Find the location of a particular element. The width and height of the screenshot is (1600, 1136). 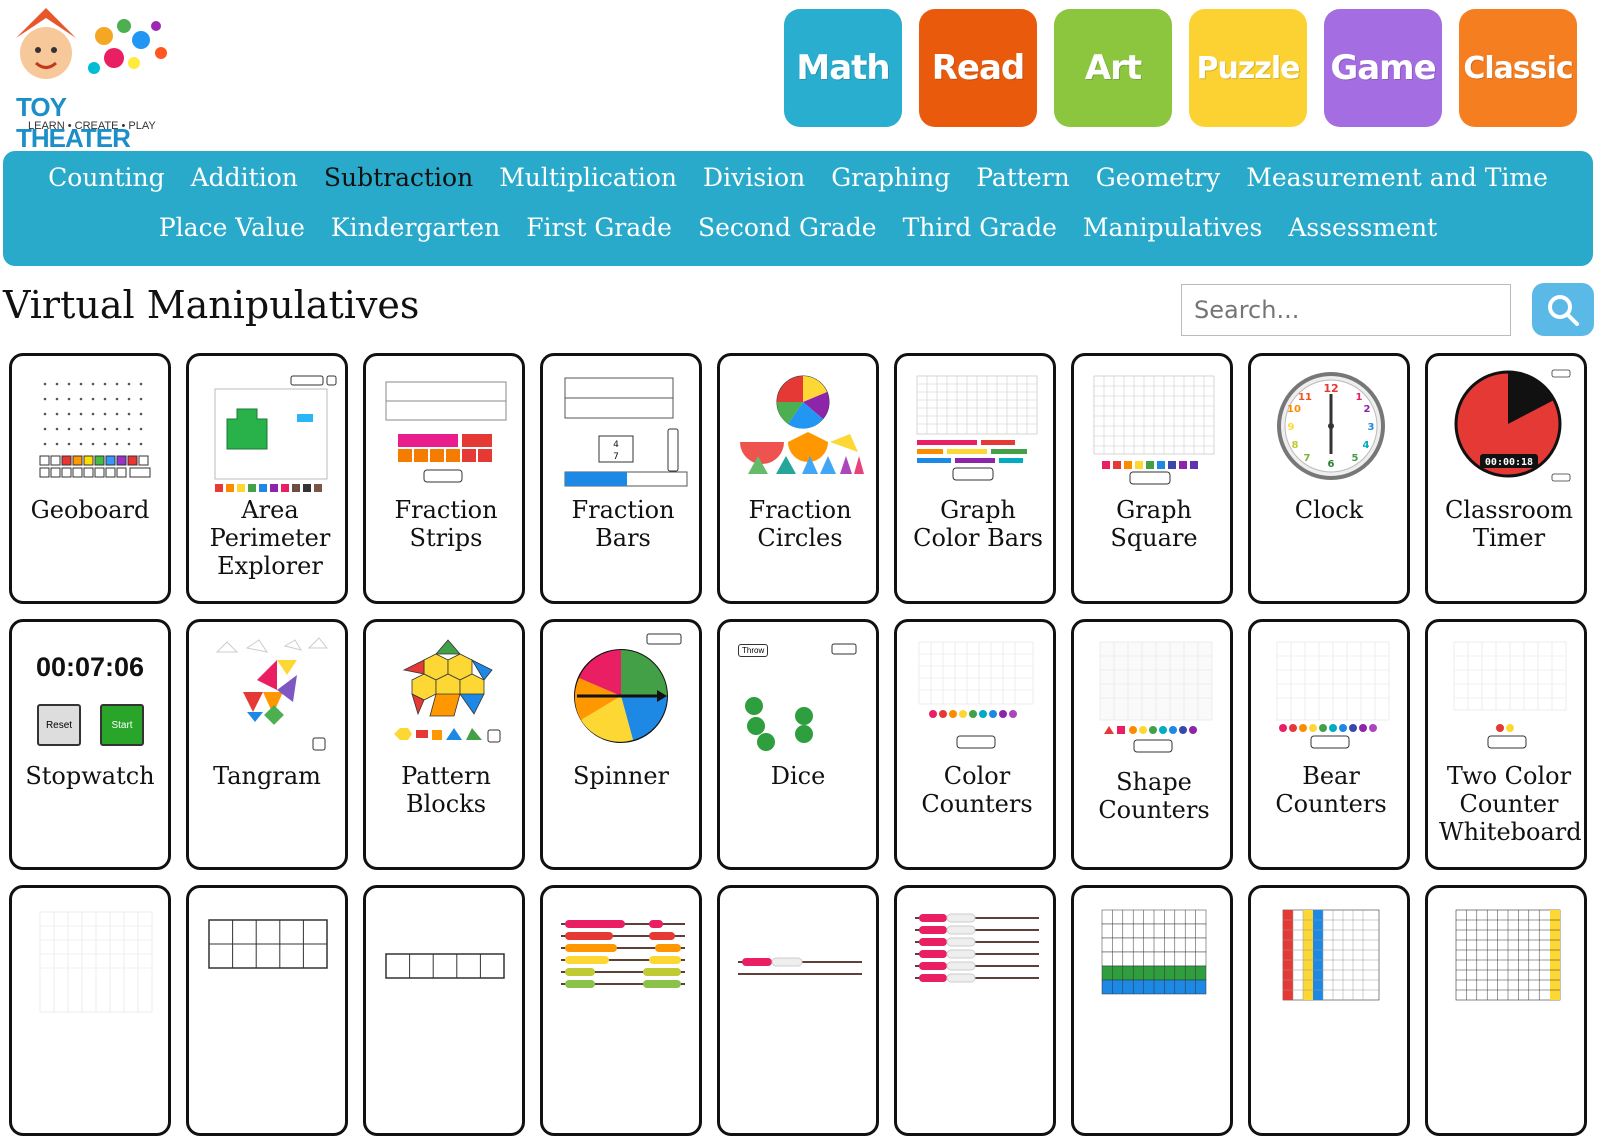

card-title: Fraction Bars is located at coordinates (623, 524).